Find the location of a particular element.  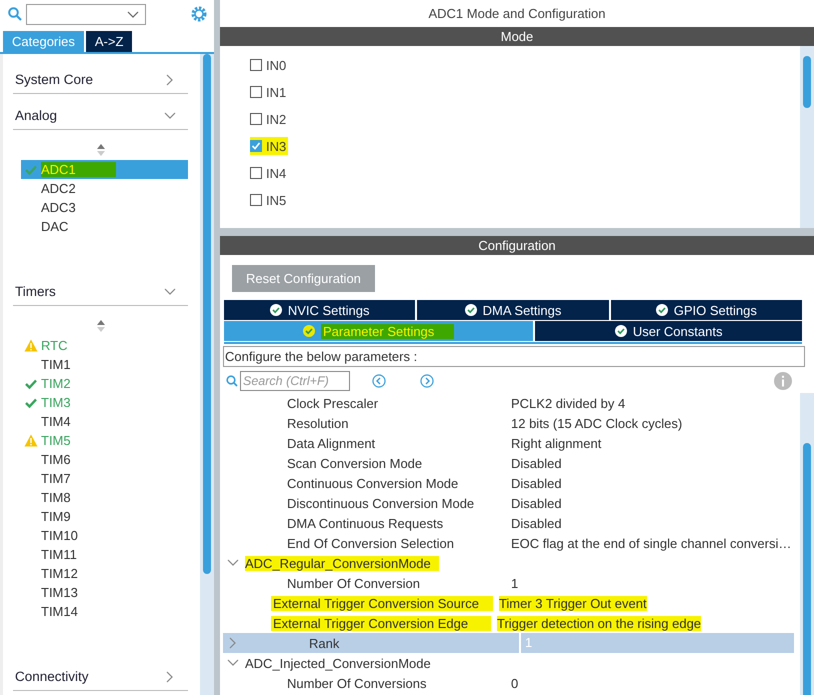

parameter-name: External Trigger Conversion Edge is located at coordinates (381, 623).